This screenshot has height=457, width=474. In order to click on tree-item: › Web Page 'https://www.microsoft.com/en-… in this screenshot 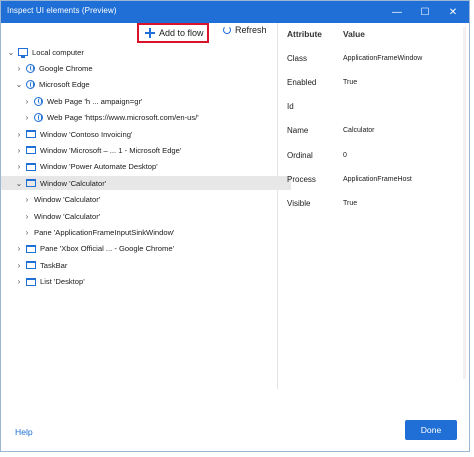, I will do `click(150, 118)`.